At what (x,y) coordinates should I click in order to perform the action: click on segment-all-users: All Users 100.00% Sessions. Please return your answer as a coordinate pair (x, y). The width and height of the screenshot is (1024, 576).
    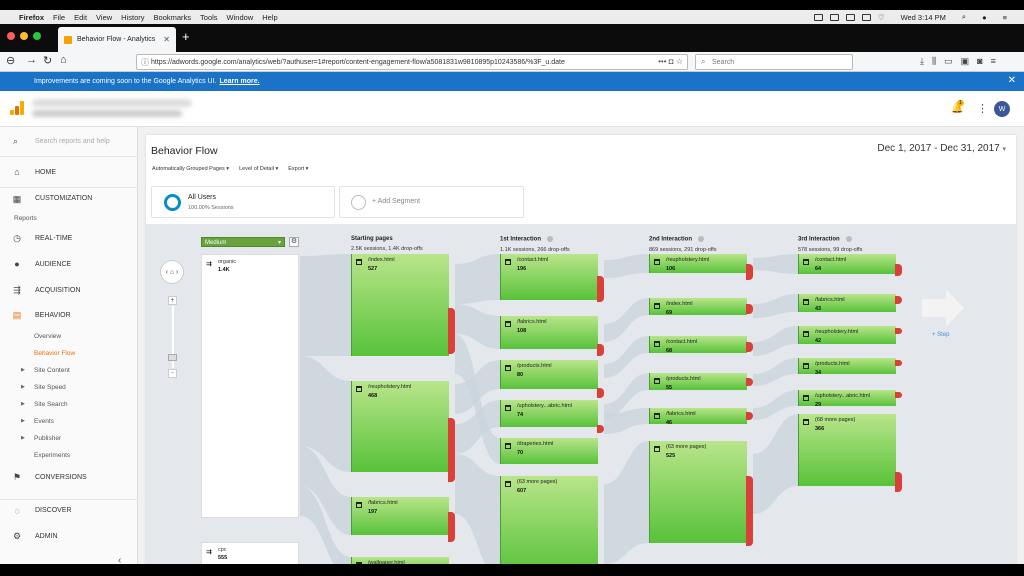
    Looking at the image, I should click on (243, 202).